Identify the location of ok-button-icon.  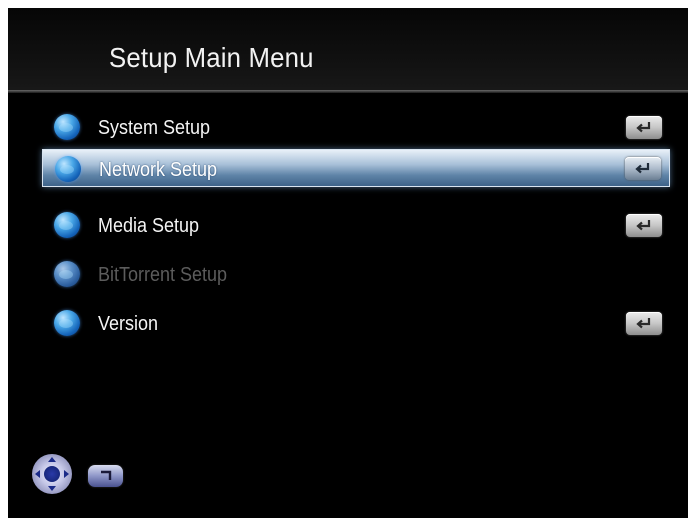
(52, 474).